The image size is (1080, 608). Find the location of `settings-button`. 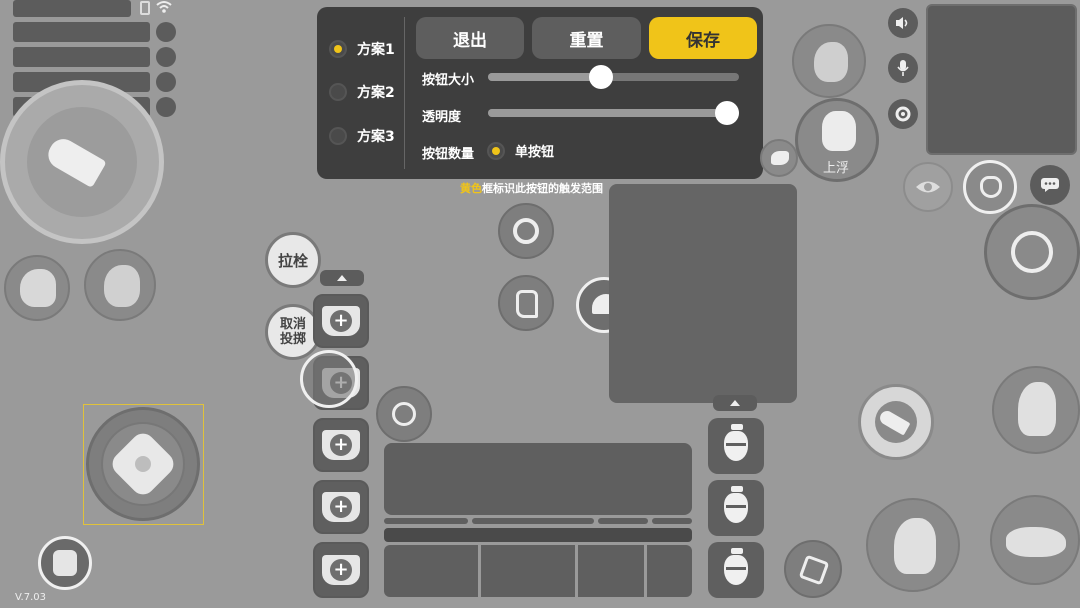

settings-button is located at coordinates (903, 114).